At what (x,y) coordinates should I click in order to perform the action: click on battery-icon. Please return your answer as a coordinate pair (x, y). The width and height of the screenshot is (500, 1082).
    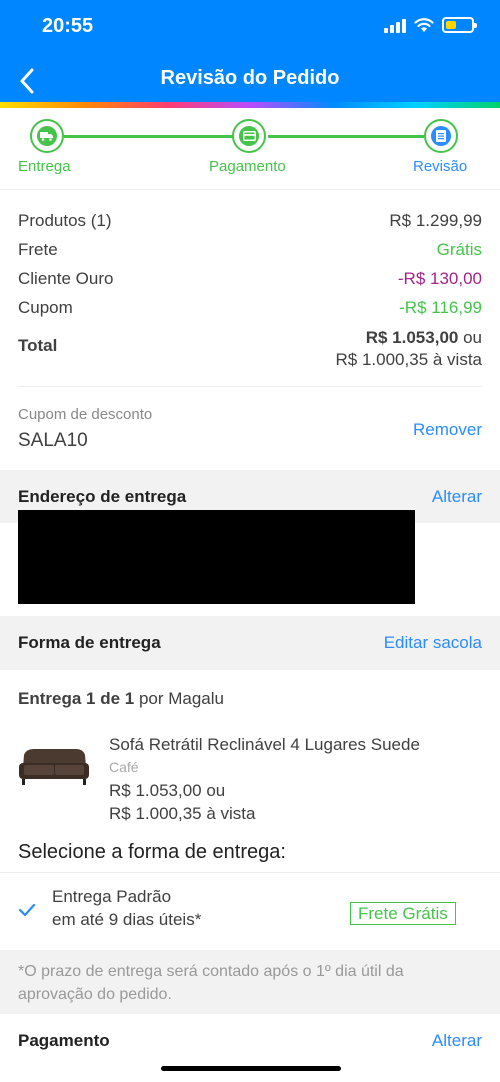
    Looking at the image, I should click on (459, 25).